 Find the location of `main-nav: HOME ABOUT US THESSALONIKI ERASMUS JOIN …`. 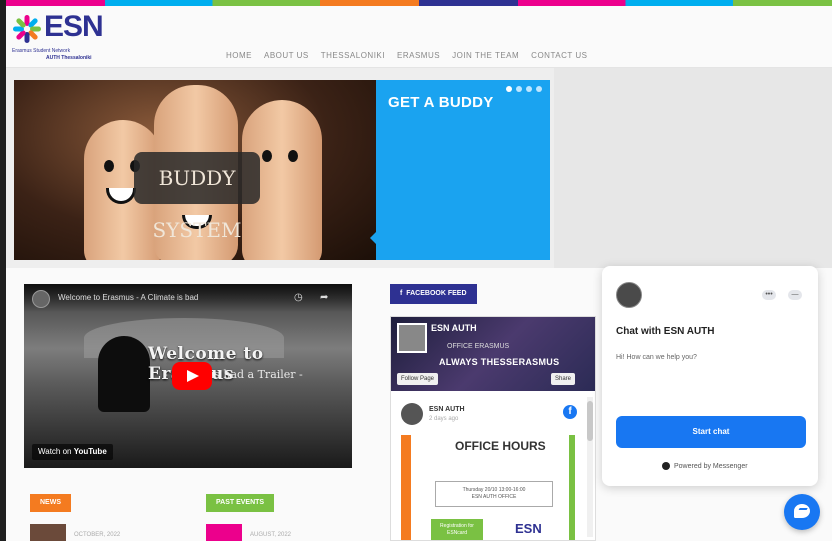

main-nav: HOME ABOUT US THESSALONIKI ERASMUS JOIN … is located at coordinates (406, 55).